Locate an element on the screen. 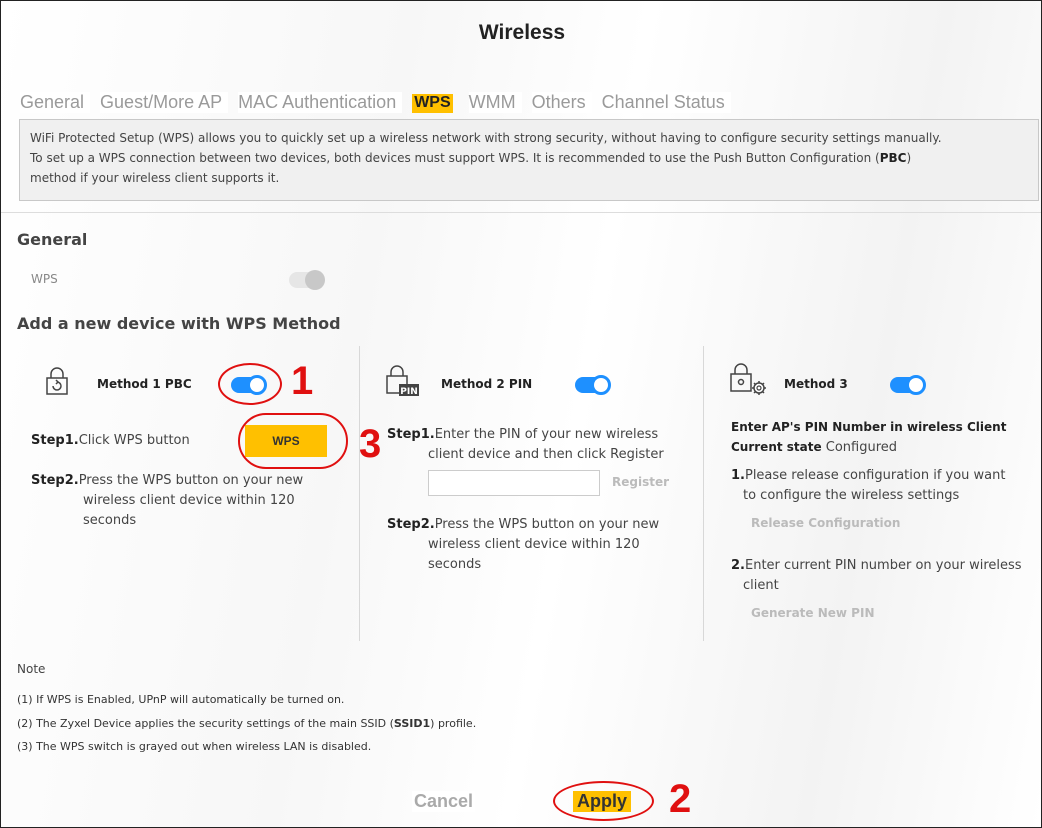  annotation-number-3: 3 is located at coordinates (370, 444).